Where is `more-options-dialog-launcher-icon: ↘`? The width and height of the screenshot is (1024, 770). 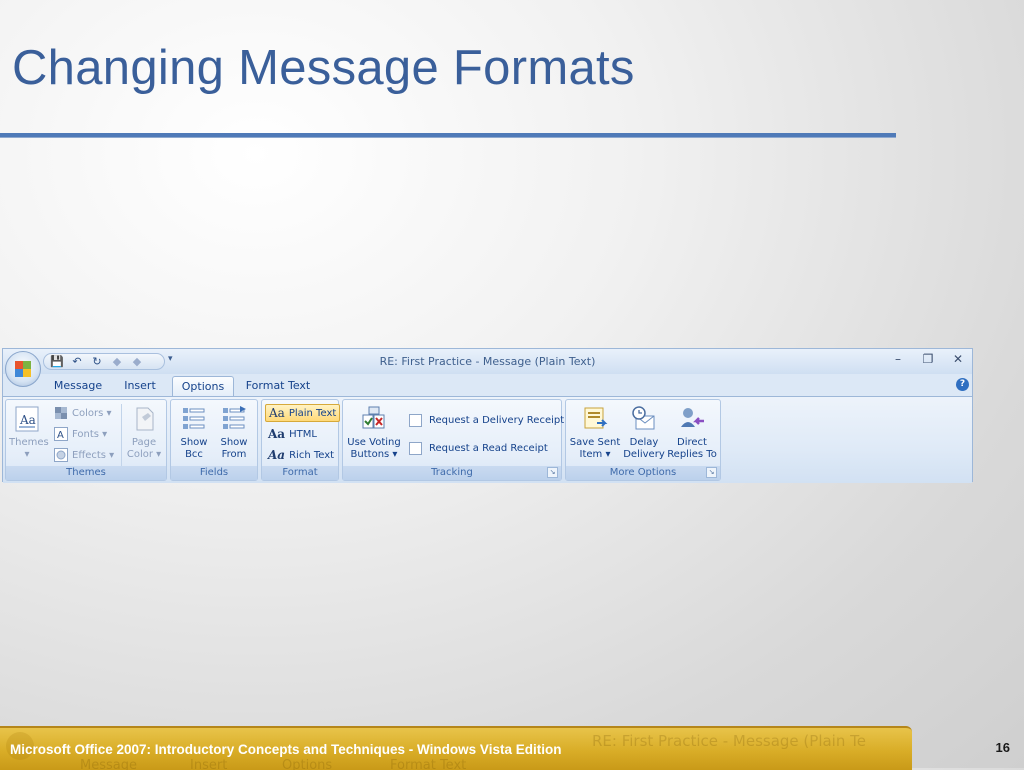
more-options-dialog-launcher-icon: ↘ is located at coordinates (711, 472).